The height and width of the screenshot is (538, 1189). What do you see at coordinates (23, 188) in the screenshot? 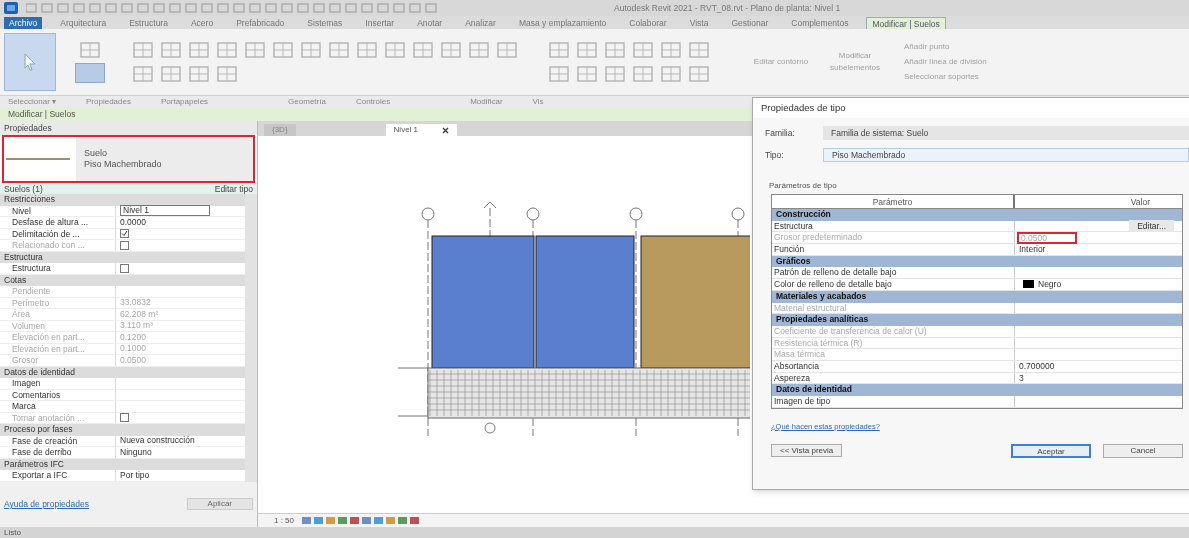
I see `instance-filter: Suelos (1)` at bounding box center [23, 188].